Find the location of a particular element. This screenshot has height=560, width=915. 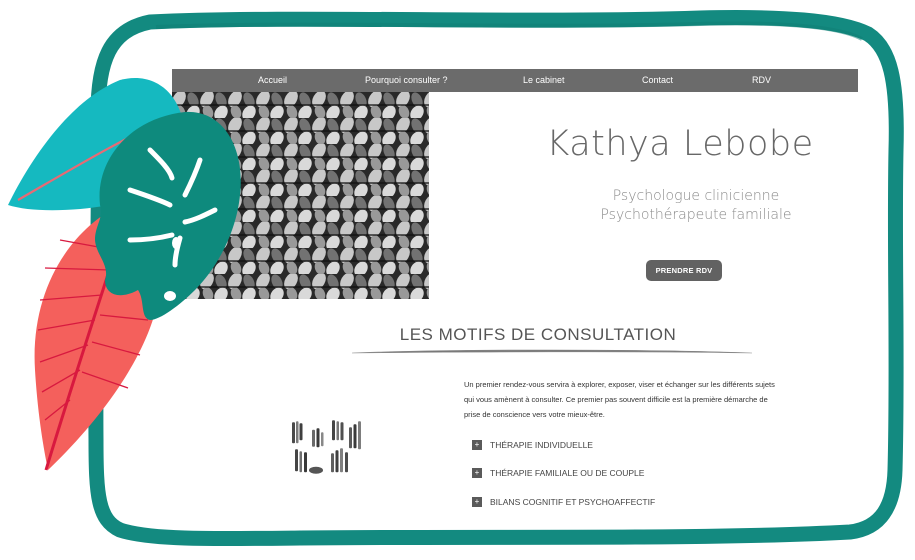

nav-contact: Contact is located at coordinates (657, 80).